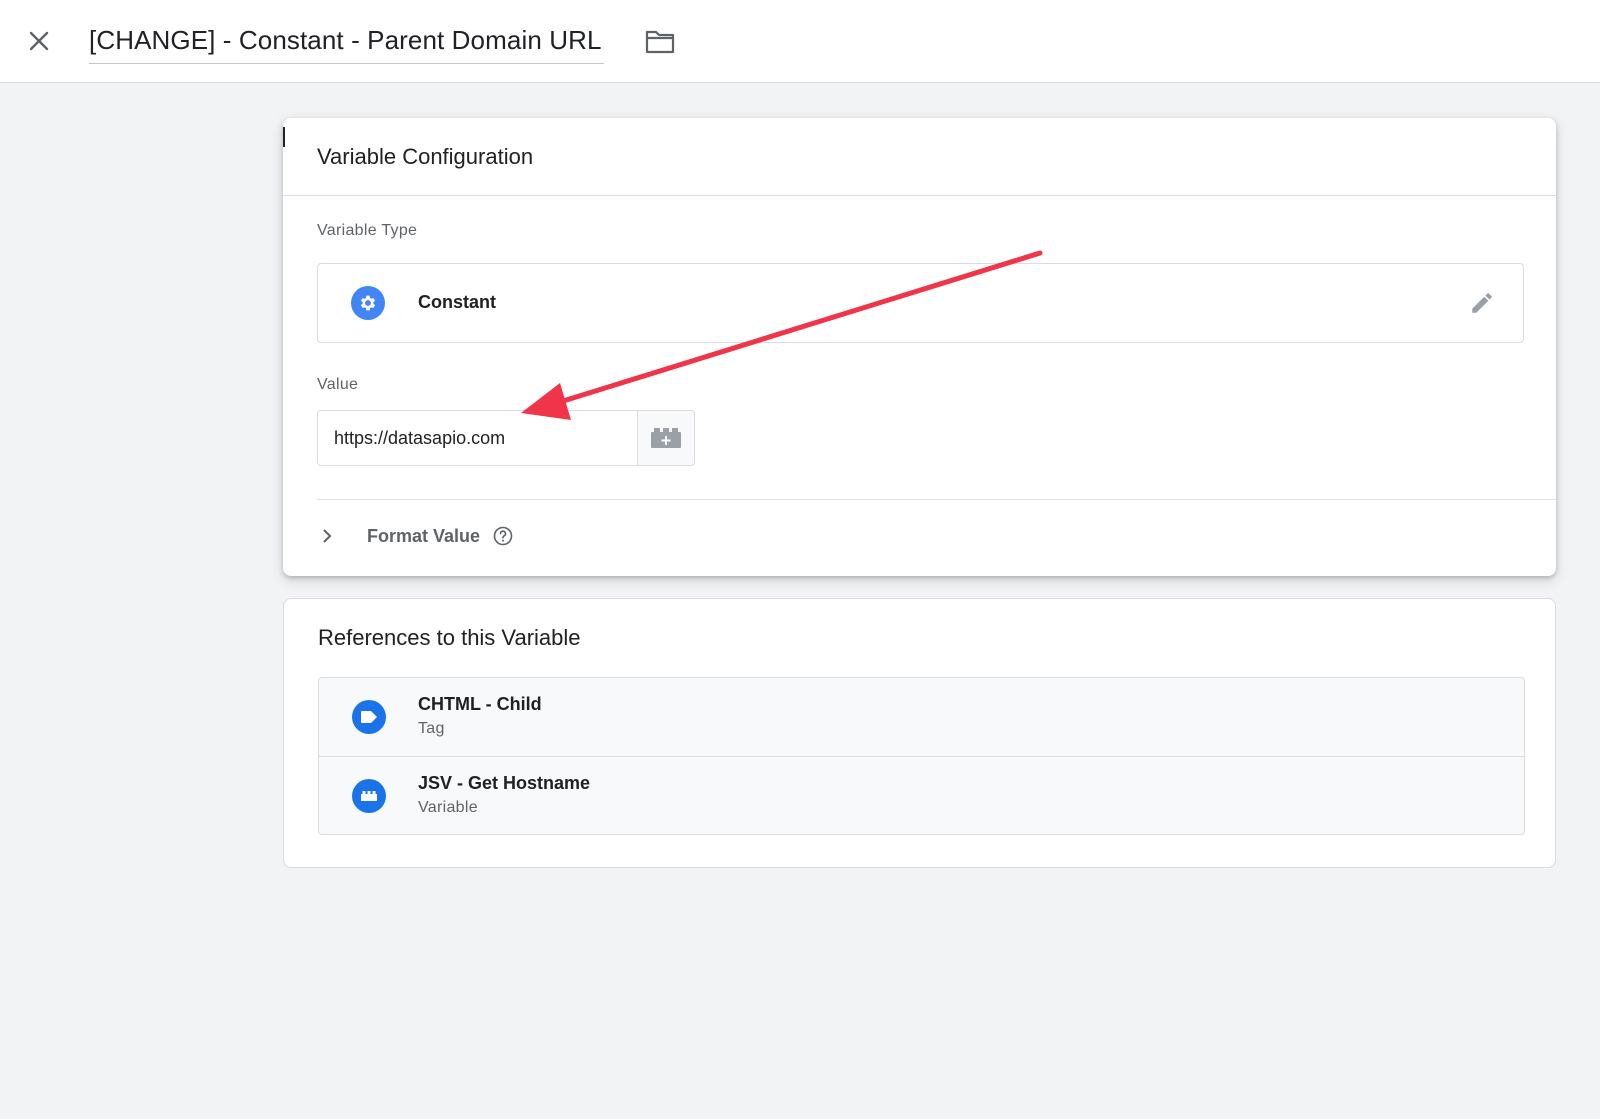 Image resolution: width=1600 pixels, height=1119 pixels. What do you see at coordinates (369, 717) in the screenshot?
I see `tag-icon` at bounding box center [369, 717].